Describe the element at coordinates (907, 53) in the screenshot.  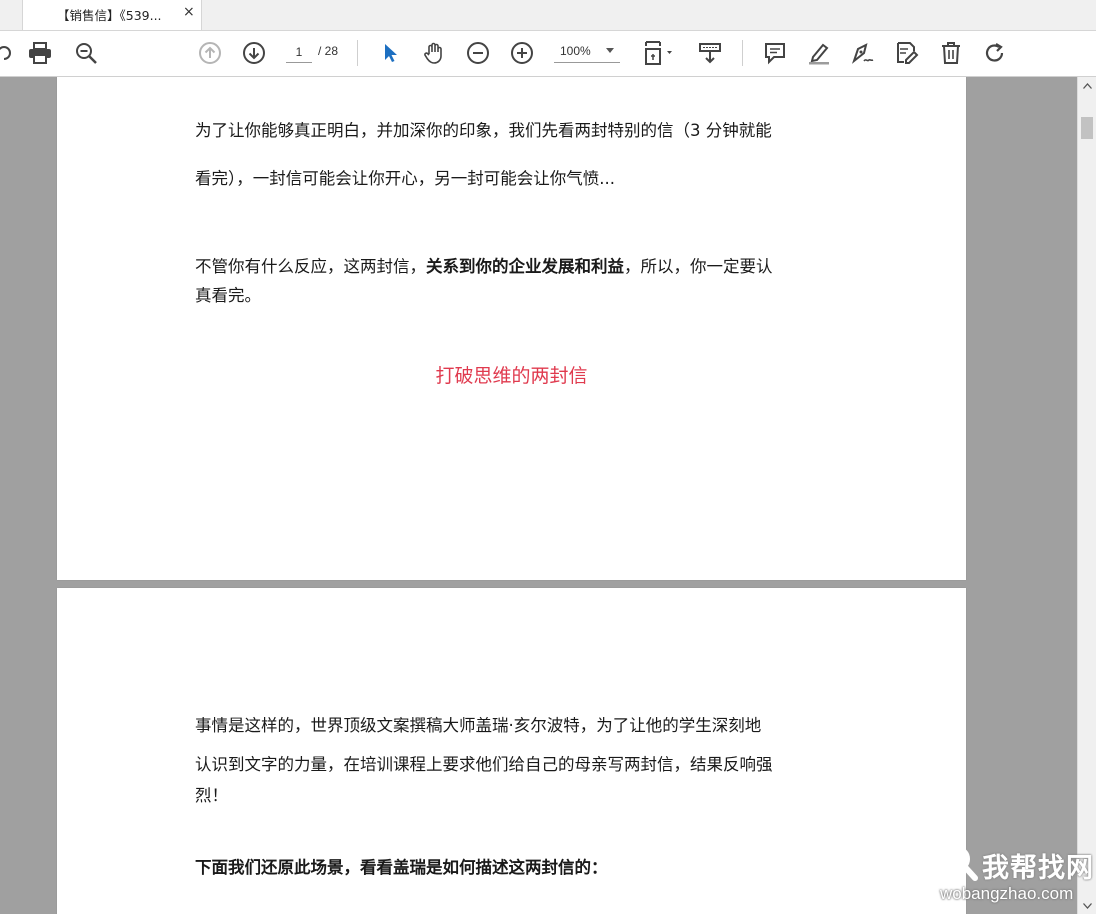
I see `edit-pdf-icon` at that location.